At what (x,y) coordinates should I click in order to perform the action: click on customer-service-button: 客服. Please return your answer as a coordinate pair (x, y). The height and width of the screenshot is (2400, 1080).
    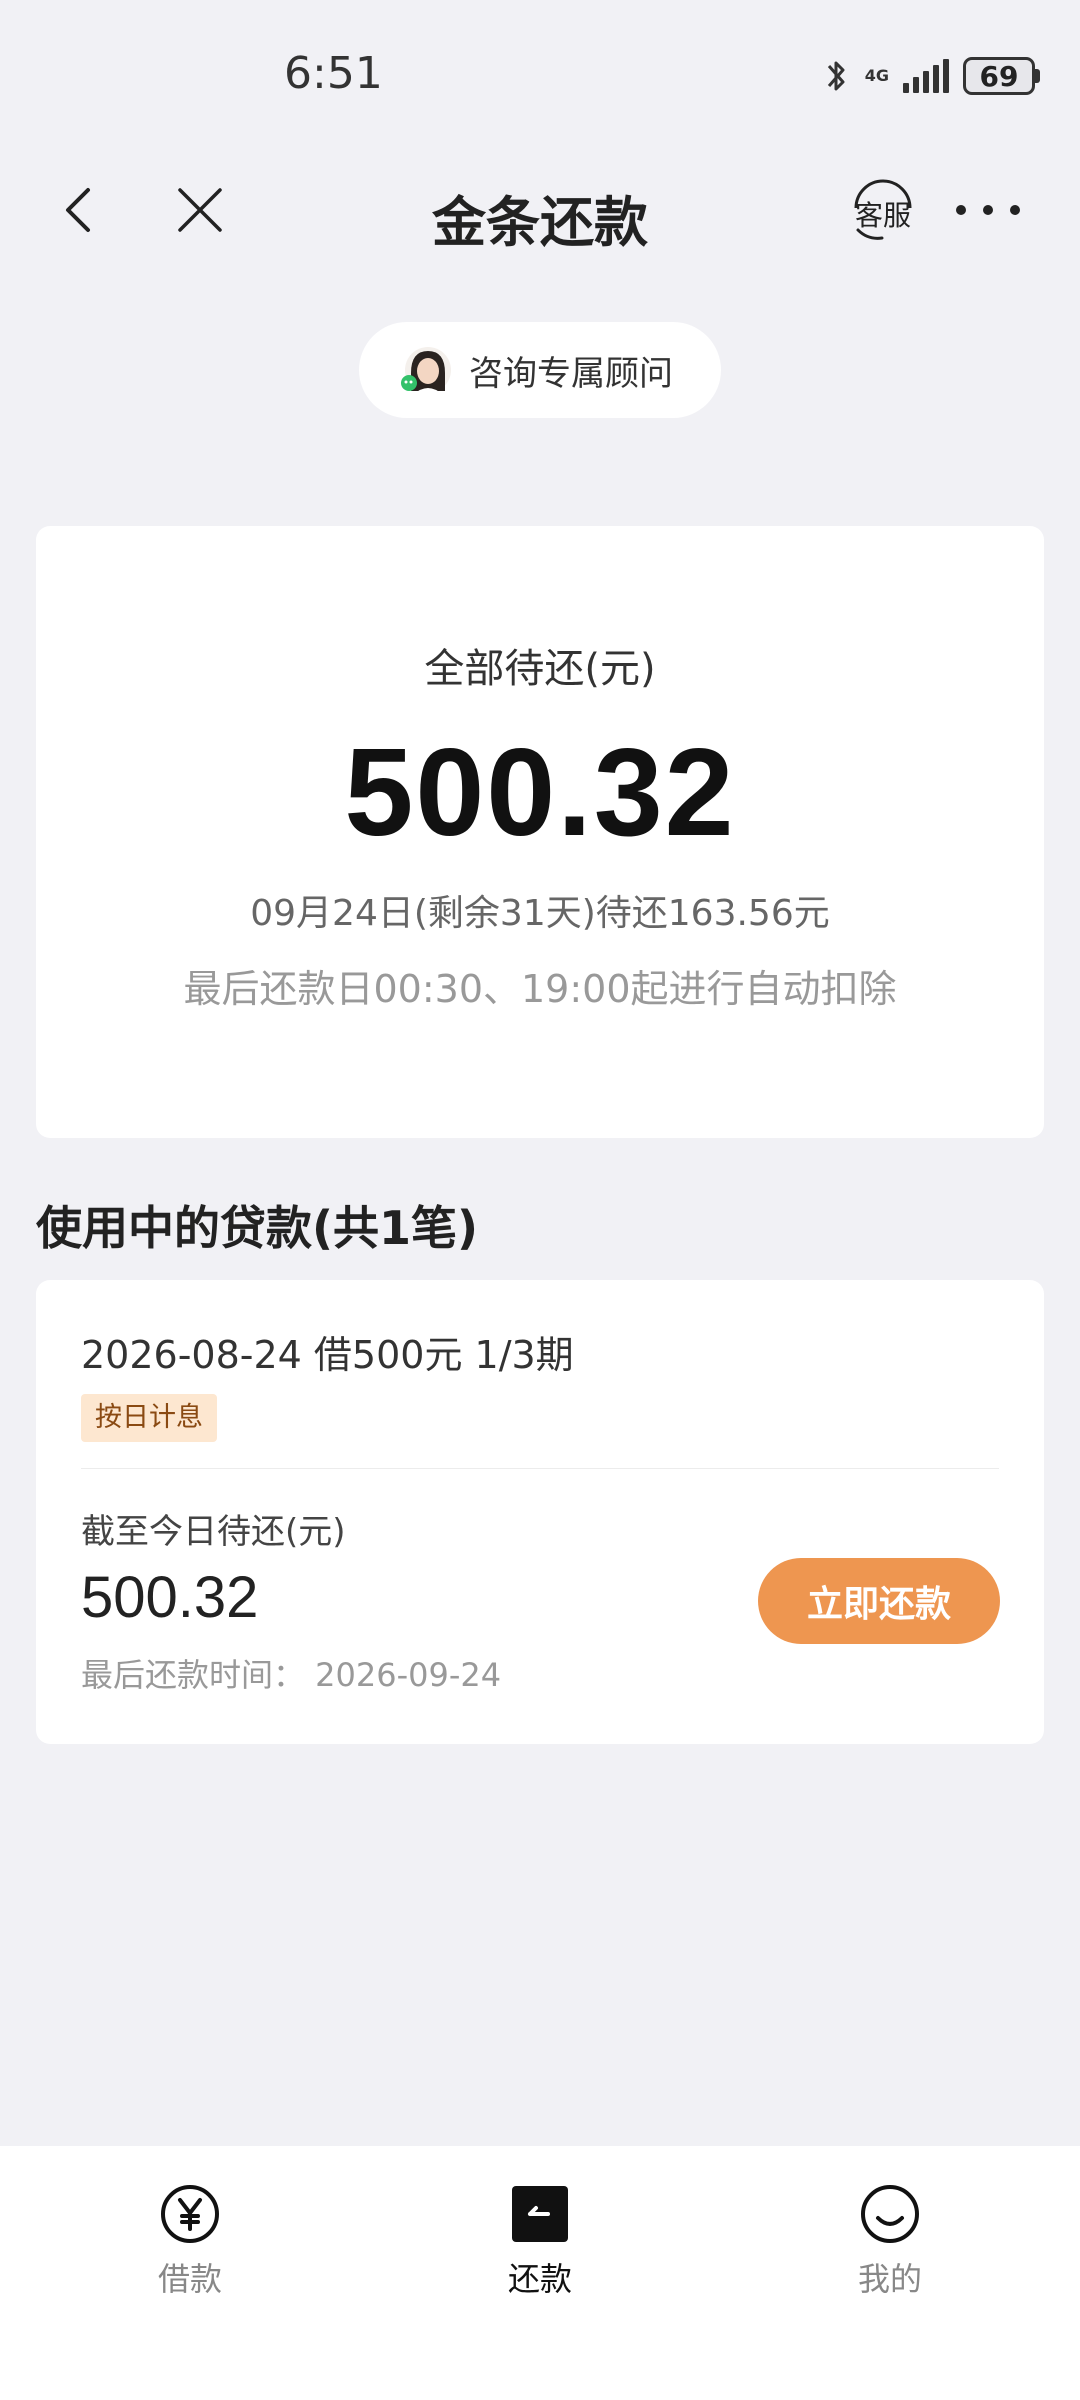
    Looking at the image, I should click on (883, 210).